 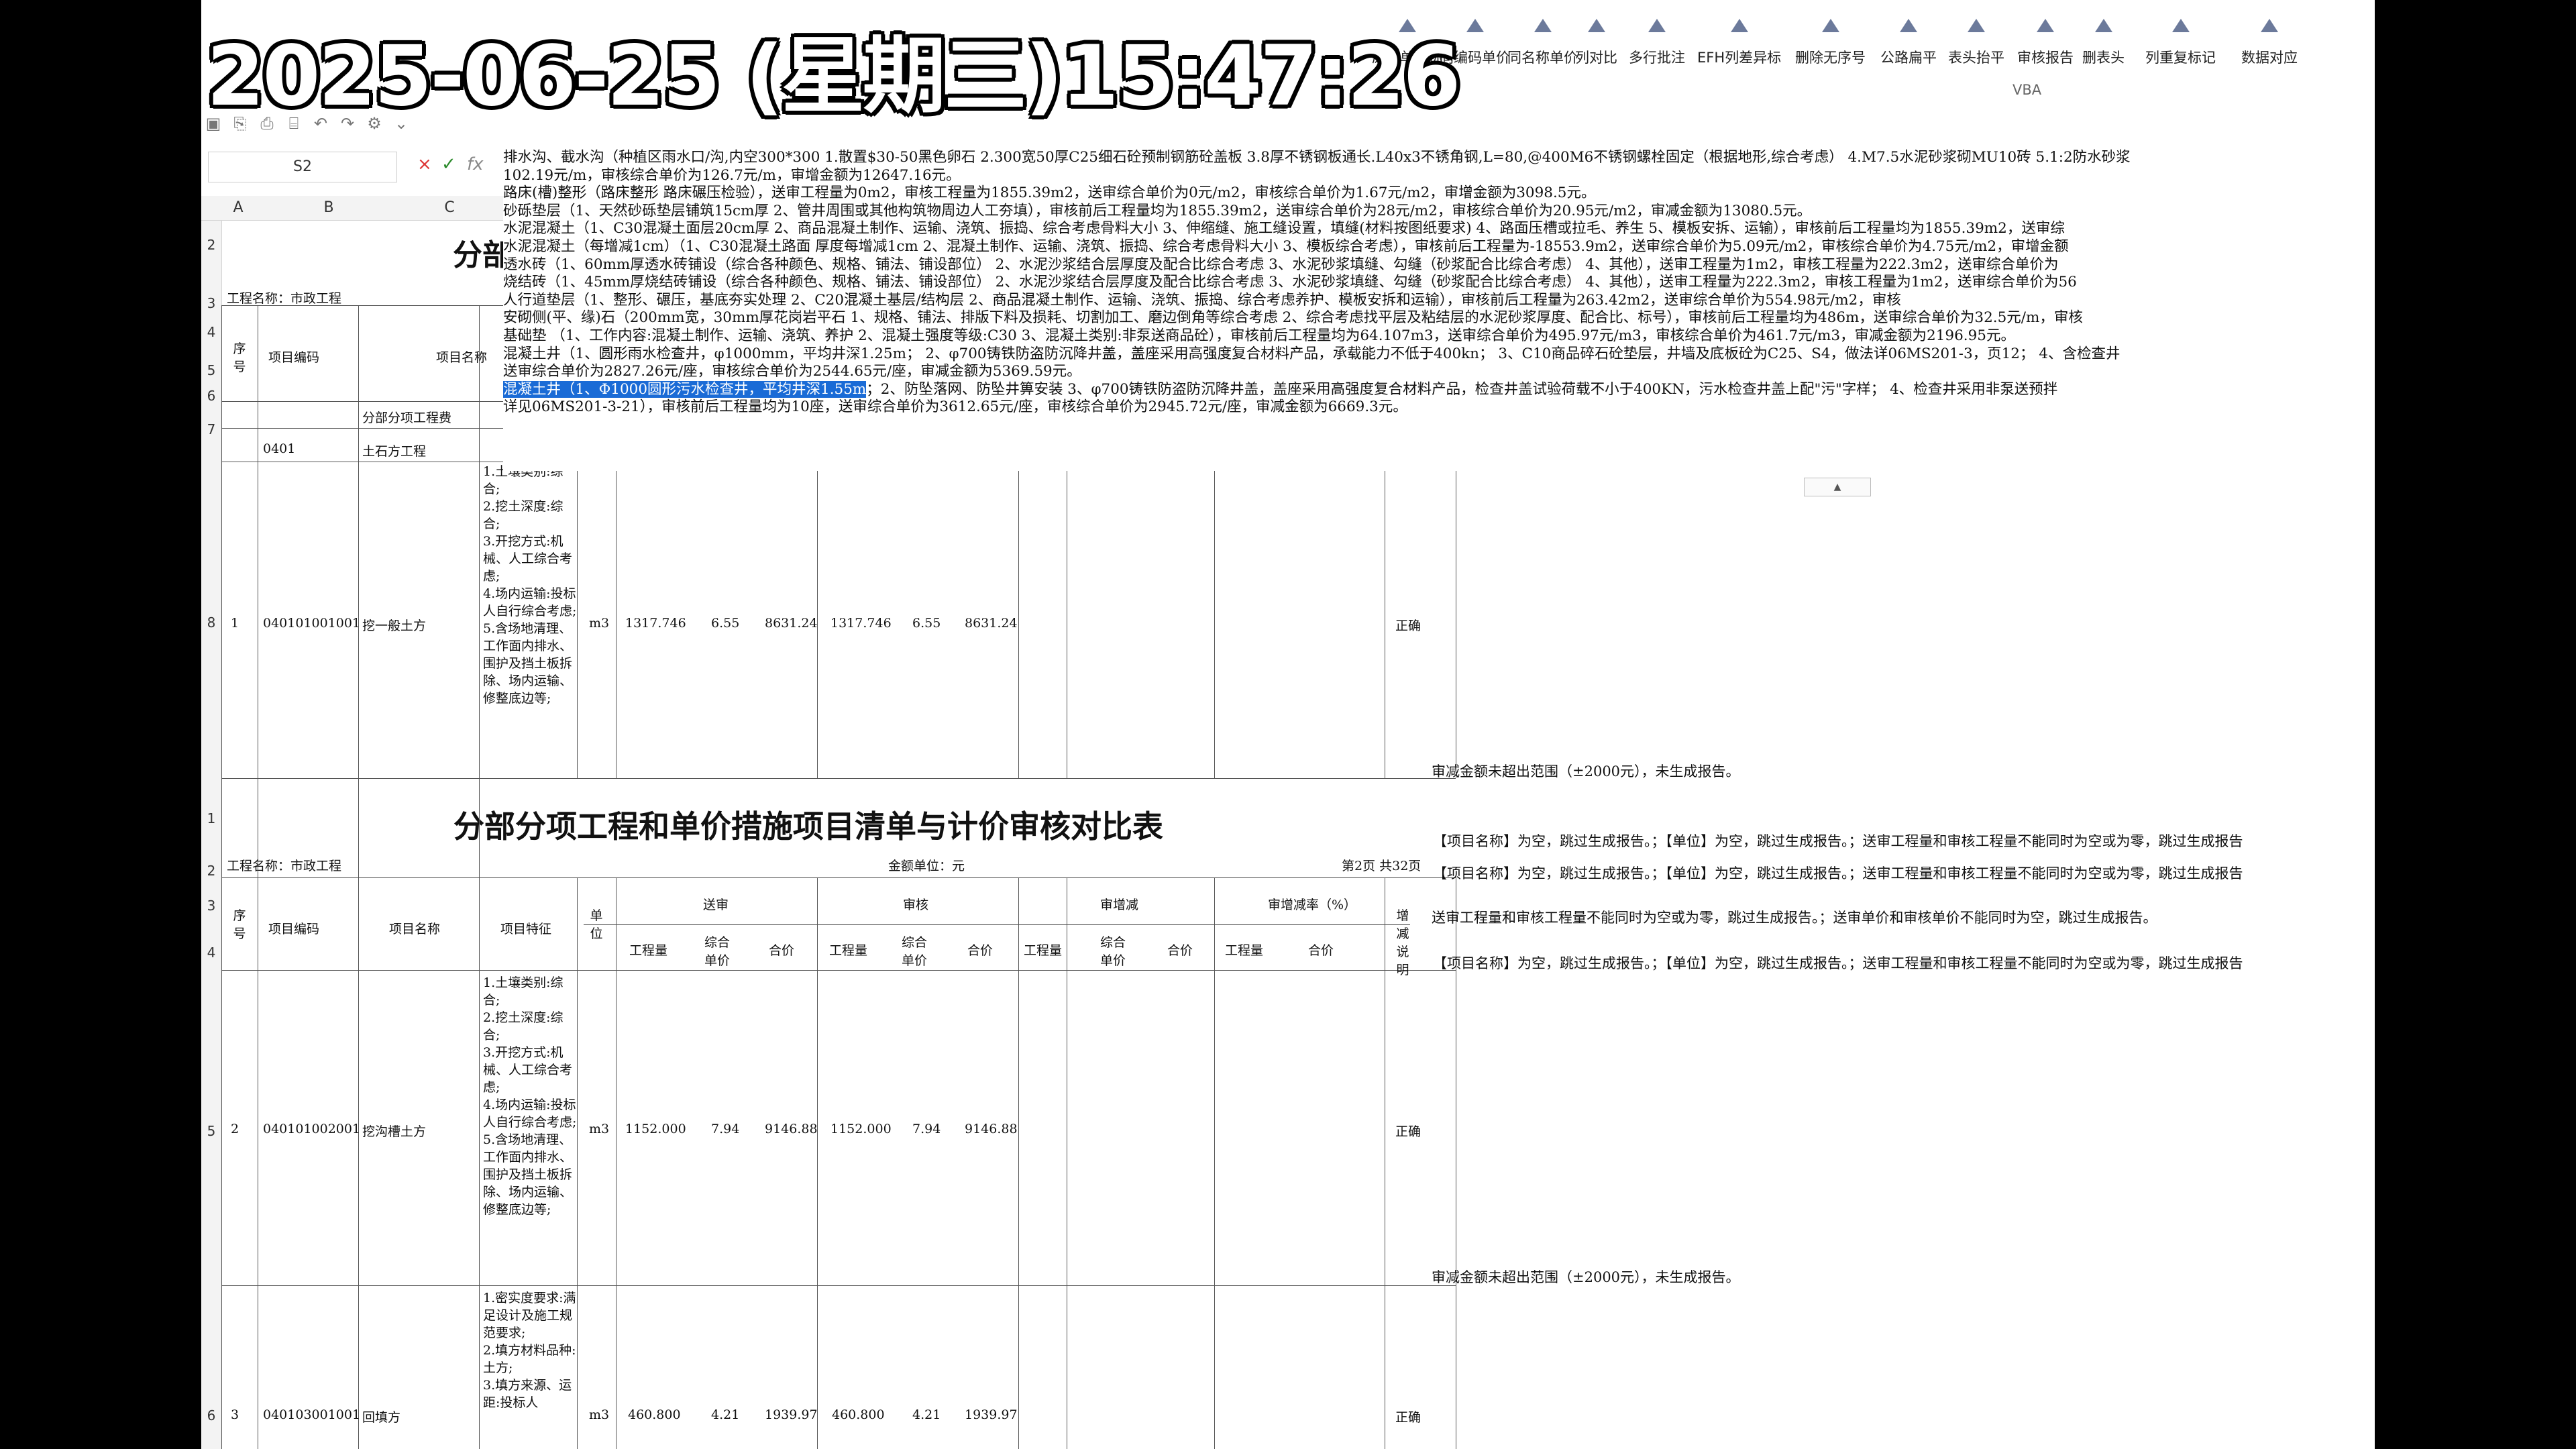 I want to click on row-name: 挖一般土方, so click(x=394, y=626).